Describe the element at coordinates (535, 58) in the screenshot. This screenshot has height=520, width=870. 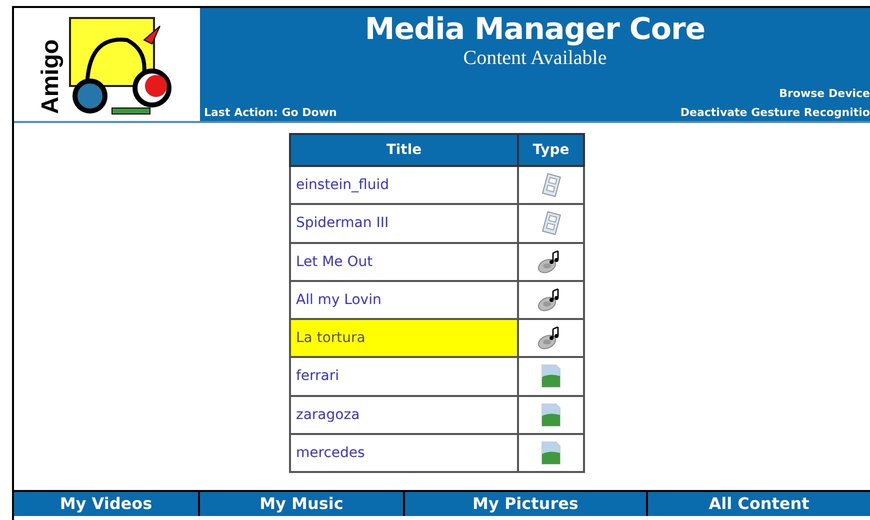
I see `status-subtitle: Content Available` at that location.